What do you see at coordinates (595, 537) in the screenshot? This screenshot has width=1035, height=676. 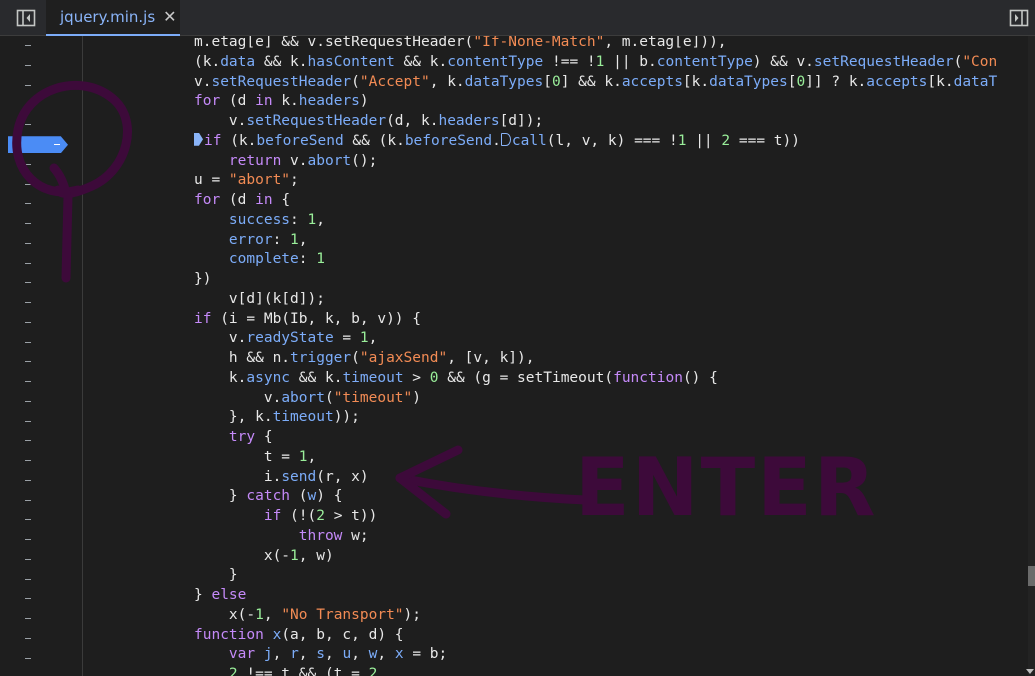 I see `code-line: throw w;` at bounding box center [595, 537].